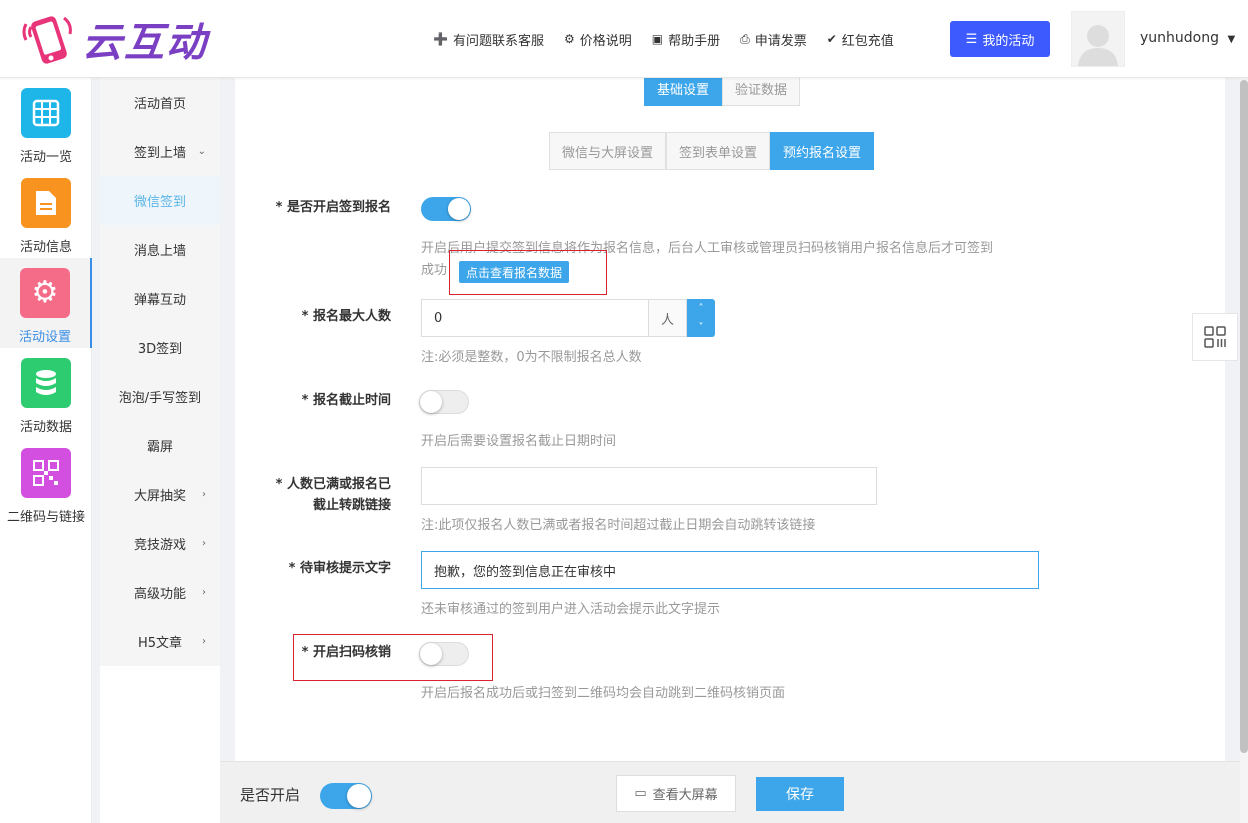 The width and height of the screenshot is (1248, 823). What do you see at coordinates (701, 318) in the screenshot?
I see `max-people-stepper: ˄ ˅` at bounding box center [701, 318].